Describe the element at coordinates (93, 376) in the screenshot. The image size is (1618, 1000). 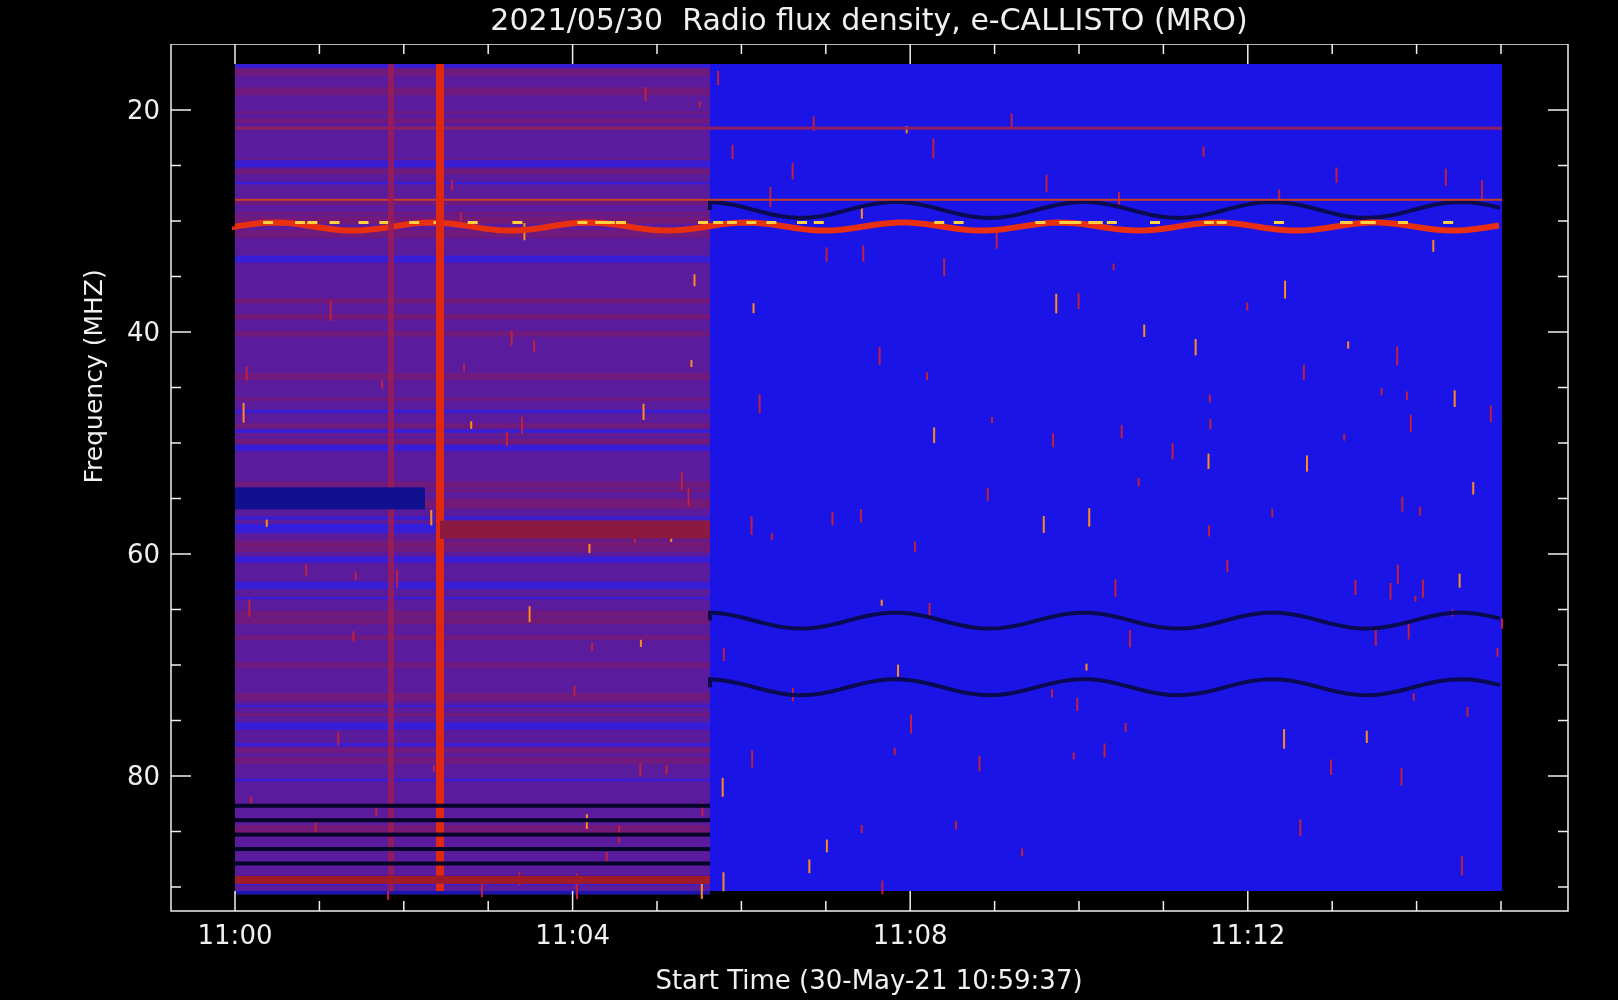
I see `y-axis-label: Frequency (MHZ)` at that location.